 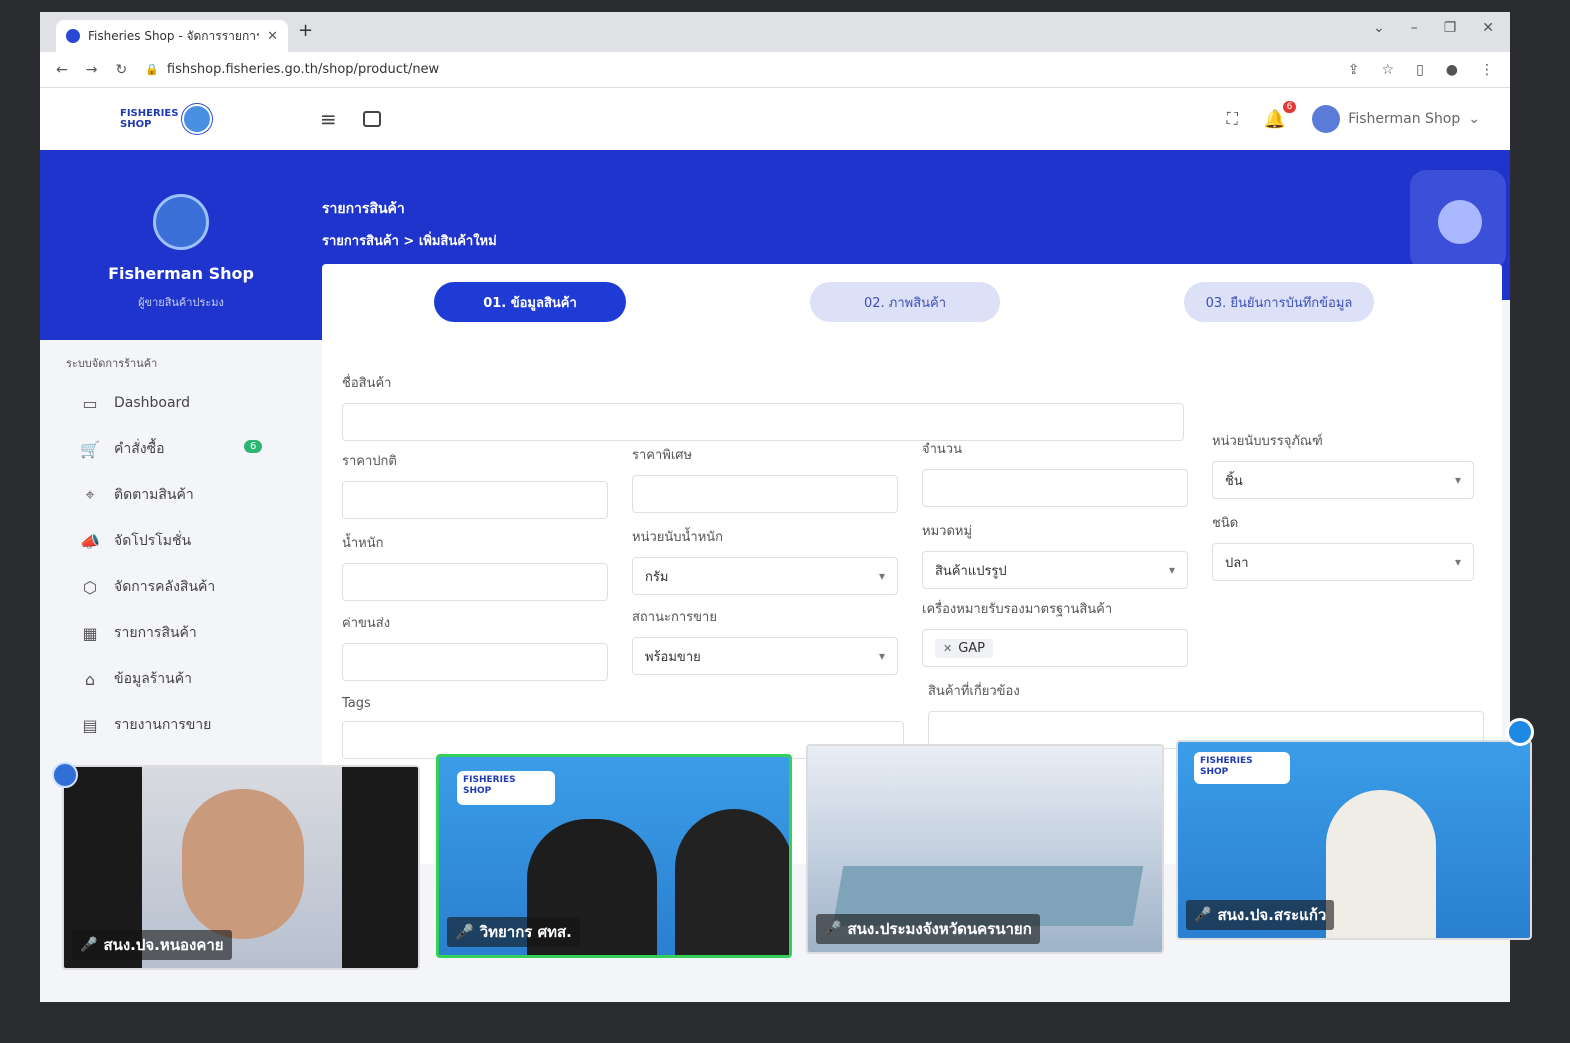 I want to click on logo-mascot-icon, so click(x=197, y=119).